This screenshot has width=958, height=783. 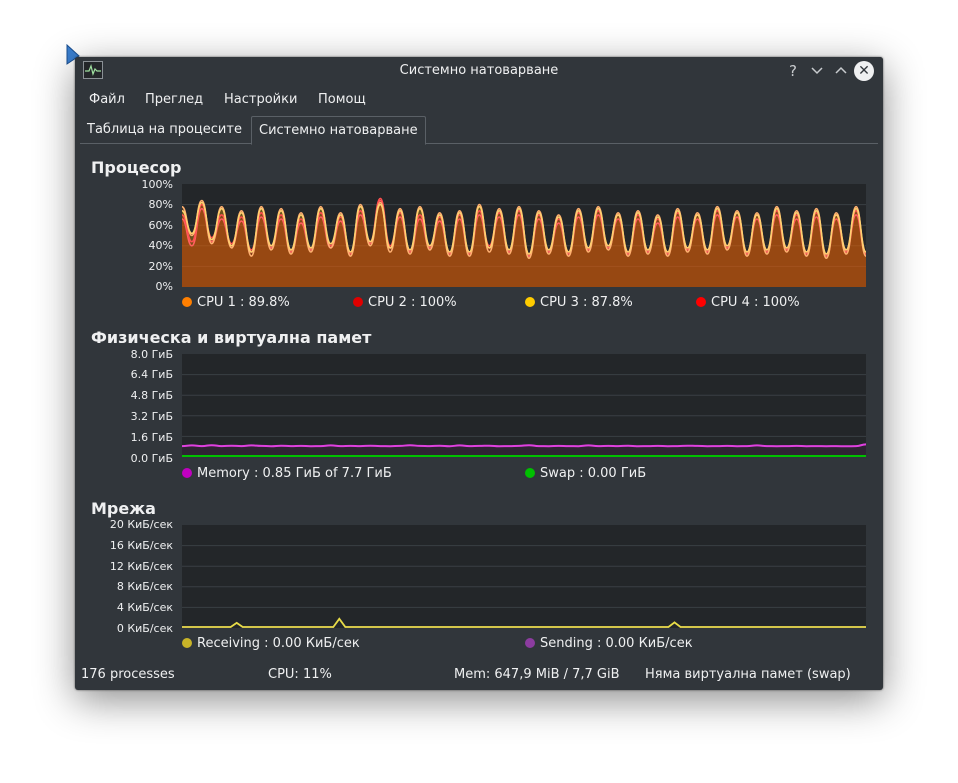 What do you see at coordinates (342, 99) in the screenshot?
I see `menu-help: Помощ` at bounding box center [342, 99].